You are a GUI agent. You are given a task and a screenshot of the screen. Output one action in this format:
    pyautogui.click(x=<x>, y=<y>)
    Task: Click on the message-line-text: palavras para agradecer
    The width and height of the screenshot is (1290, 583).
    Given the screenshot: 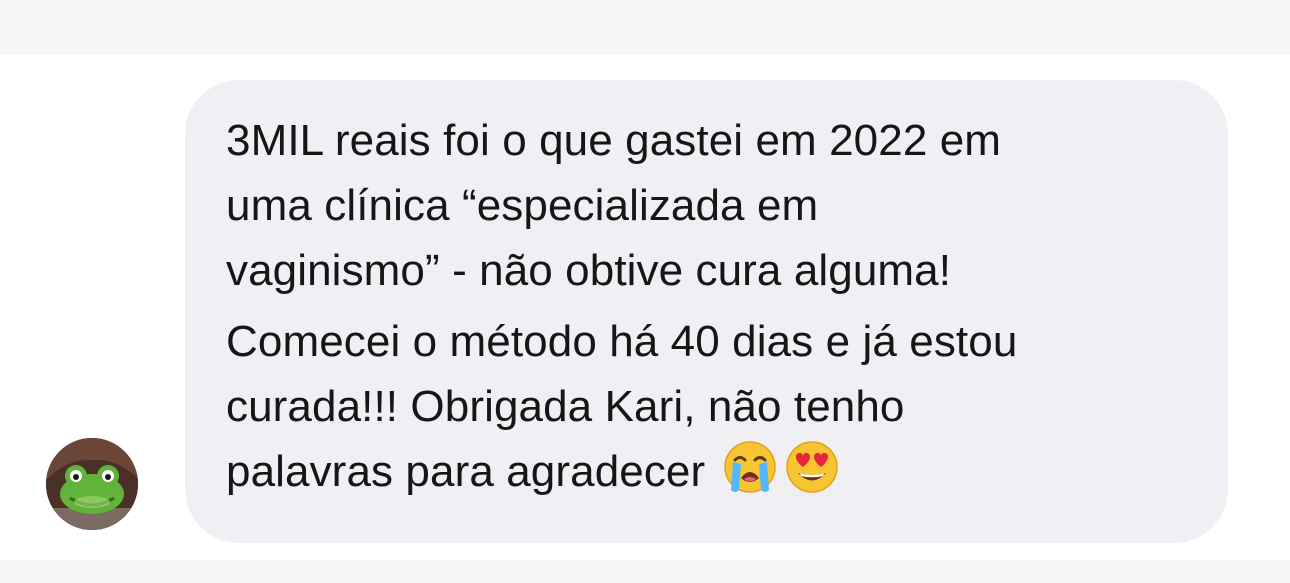 What is the action you would take?
    pyautogui.click(x=466, y=471)
    